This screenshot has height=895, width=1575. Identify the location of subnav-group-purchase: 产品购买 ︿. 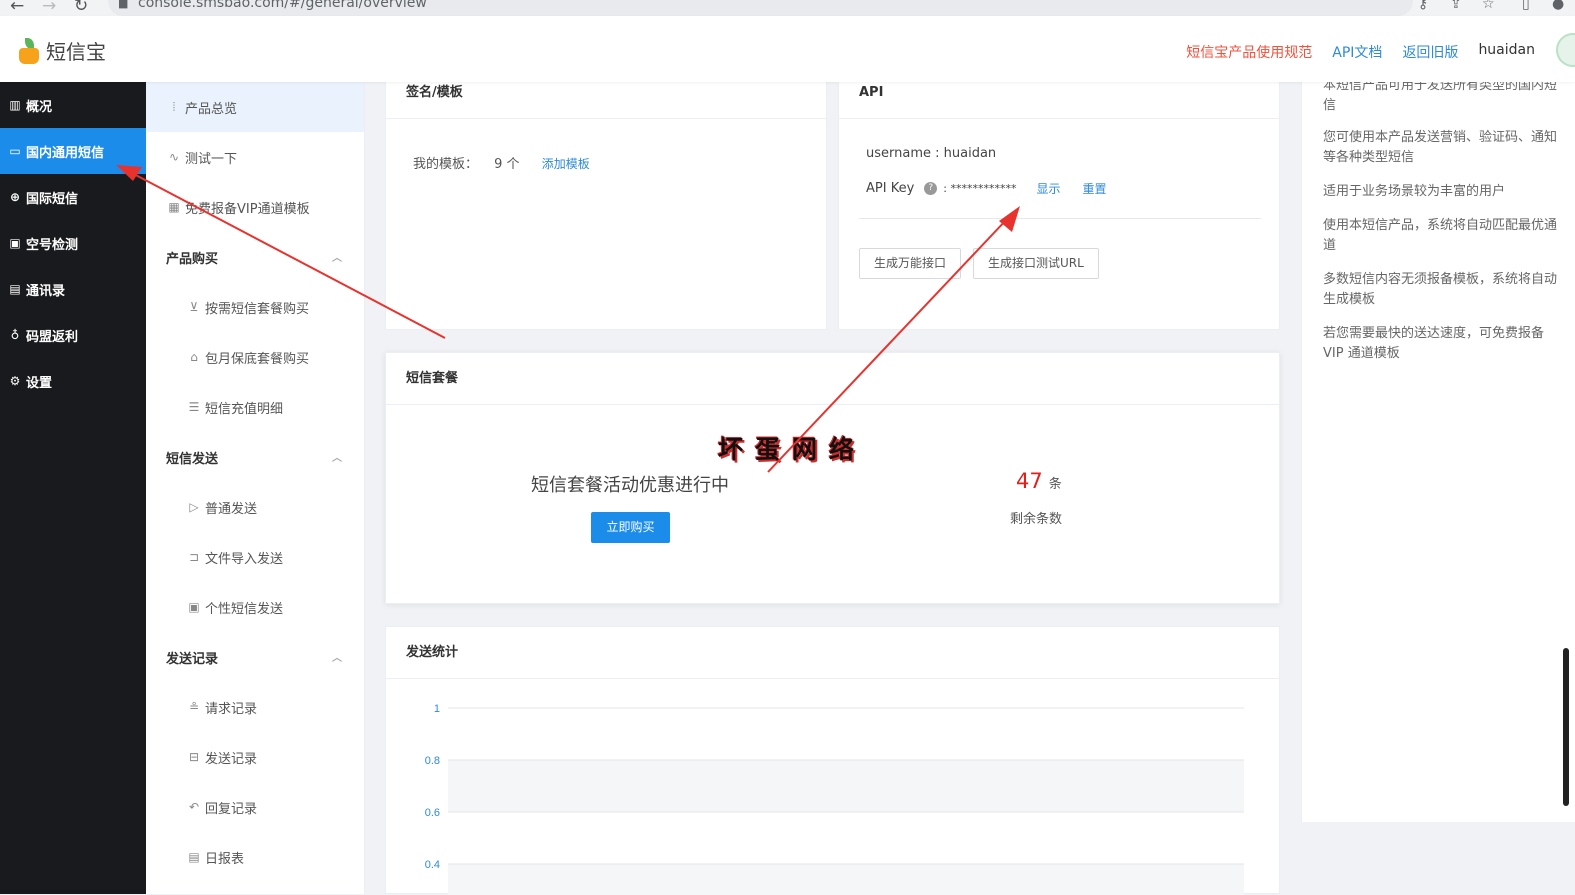
(255, 257).